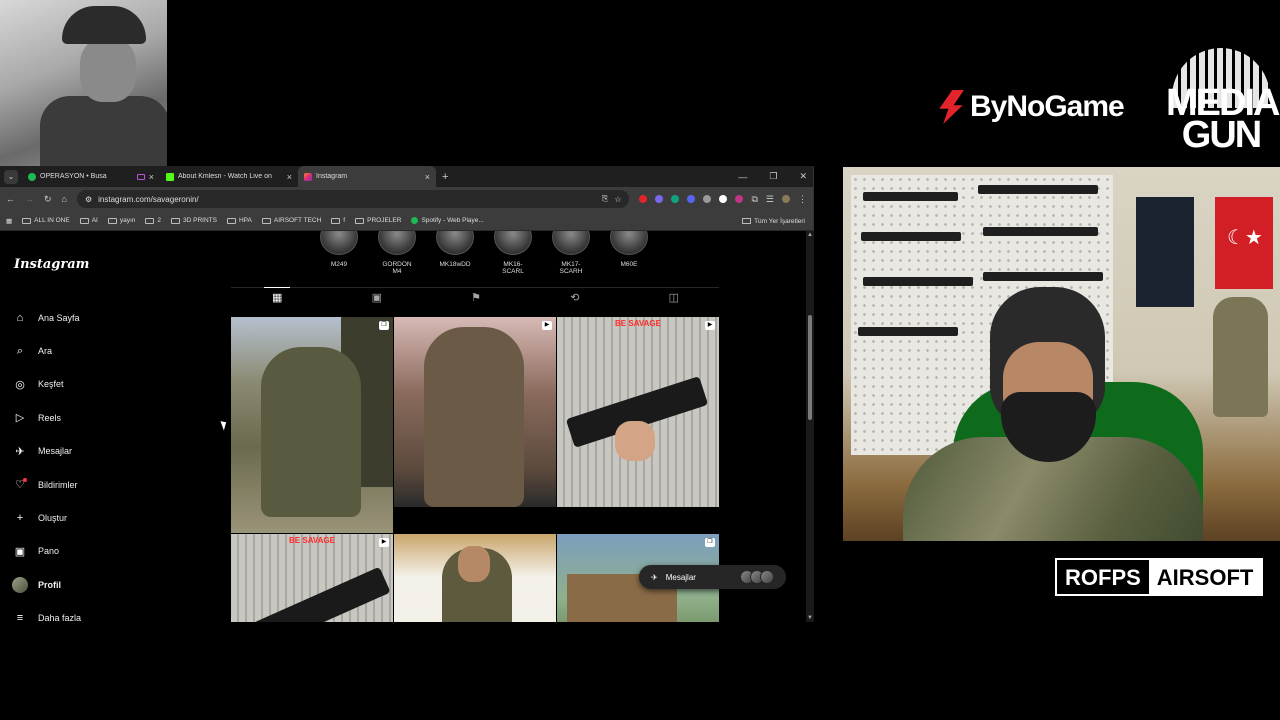  I want to click on discord-extension-icon, so click(691, 199).